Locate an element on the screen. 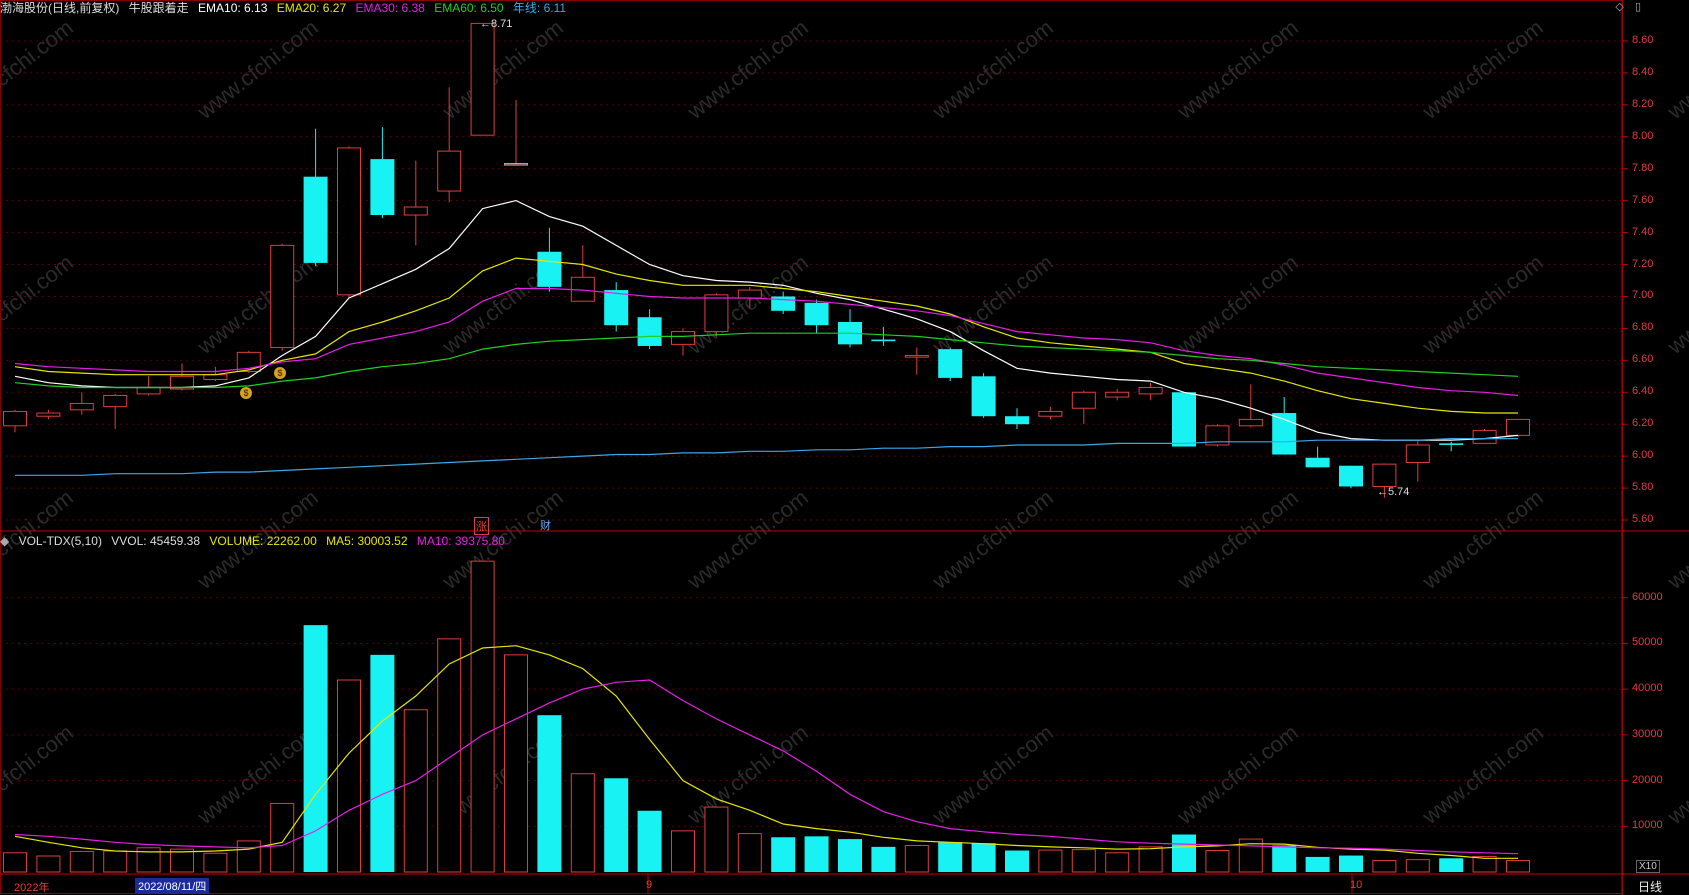  year-line-value: 年线: 6.11 is located at coordinates (539, 8).